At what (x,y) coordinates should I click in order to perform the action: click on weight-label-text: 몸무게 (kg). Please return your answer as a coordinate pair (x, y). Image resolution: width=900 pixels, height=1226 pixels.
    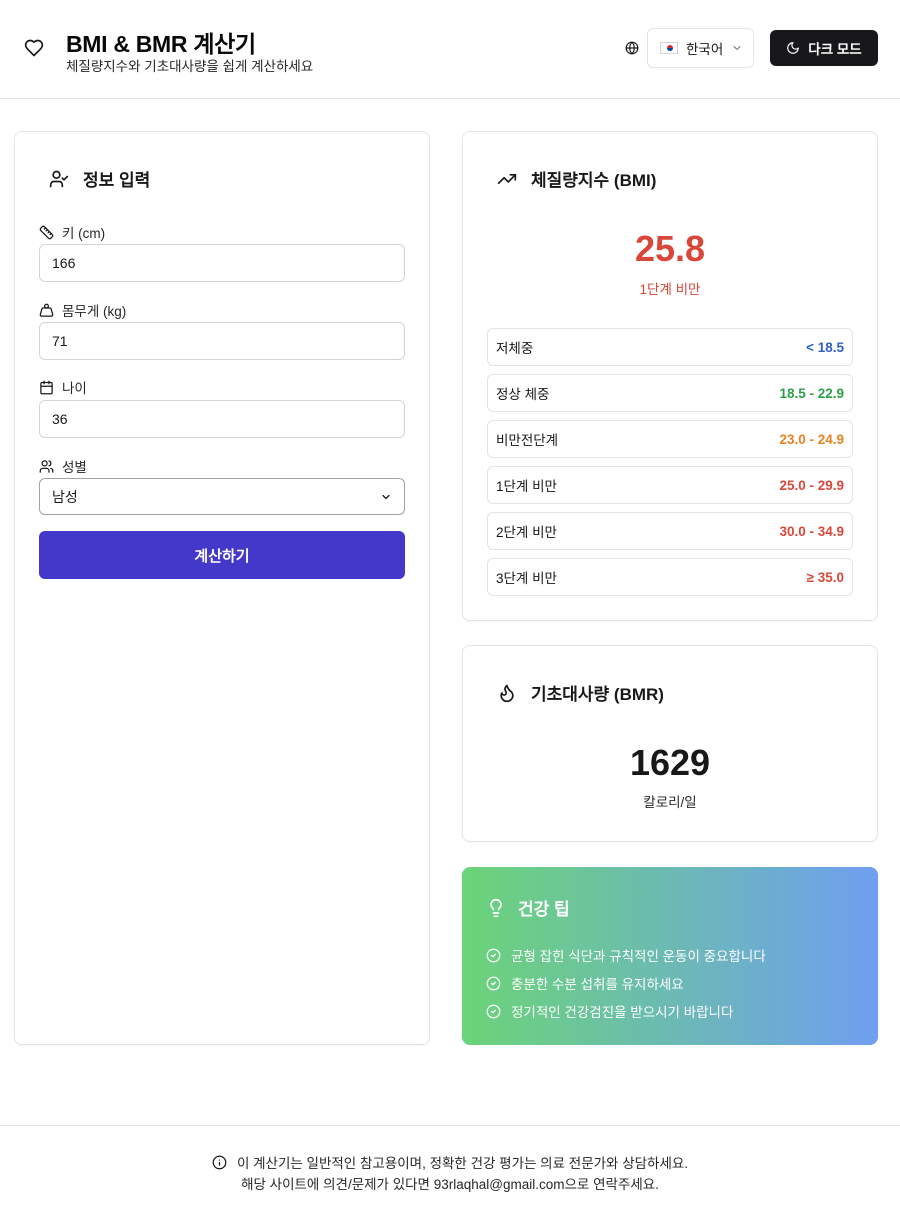
    Looking at the image, I should click on (94, 311).